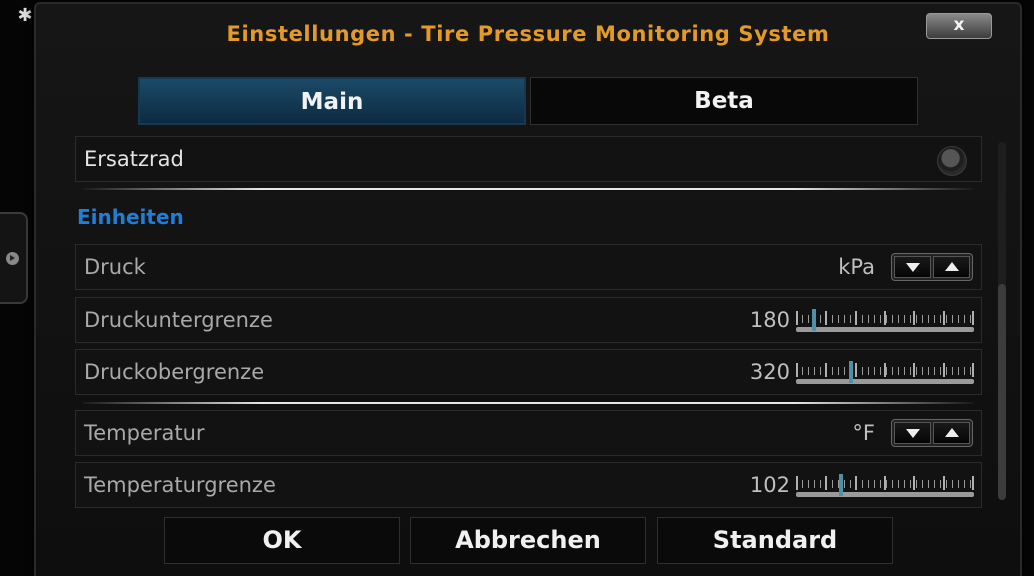 Image resolution: width=1034 pixels, height=576 pixels. Describe the element at coordinates (174, 372) in the screenshot. I see `setting-label-druckobergrenze: Druckobergrenze` at that location.